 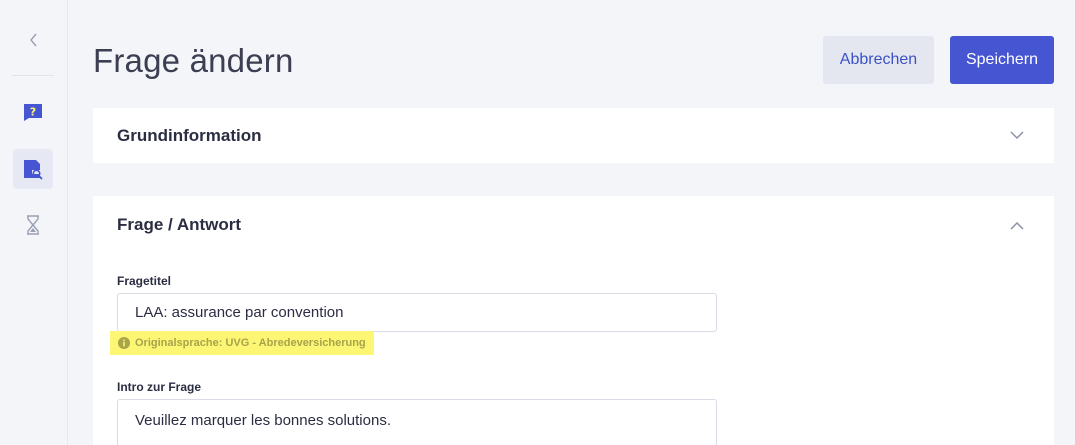 What do you see at coordinates (33, 75) in the screenshot?
I see `sidebar-divider` at bounding box center [33, 75].